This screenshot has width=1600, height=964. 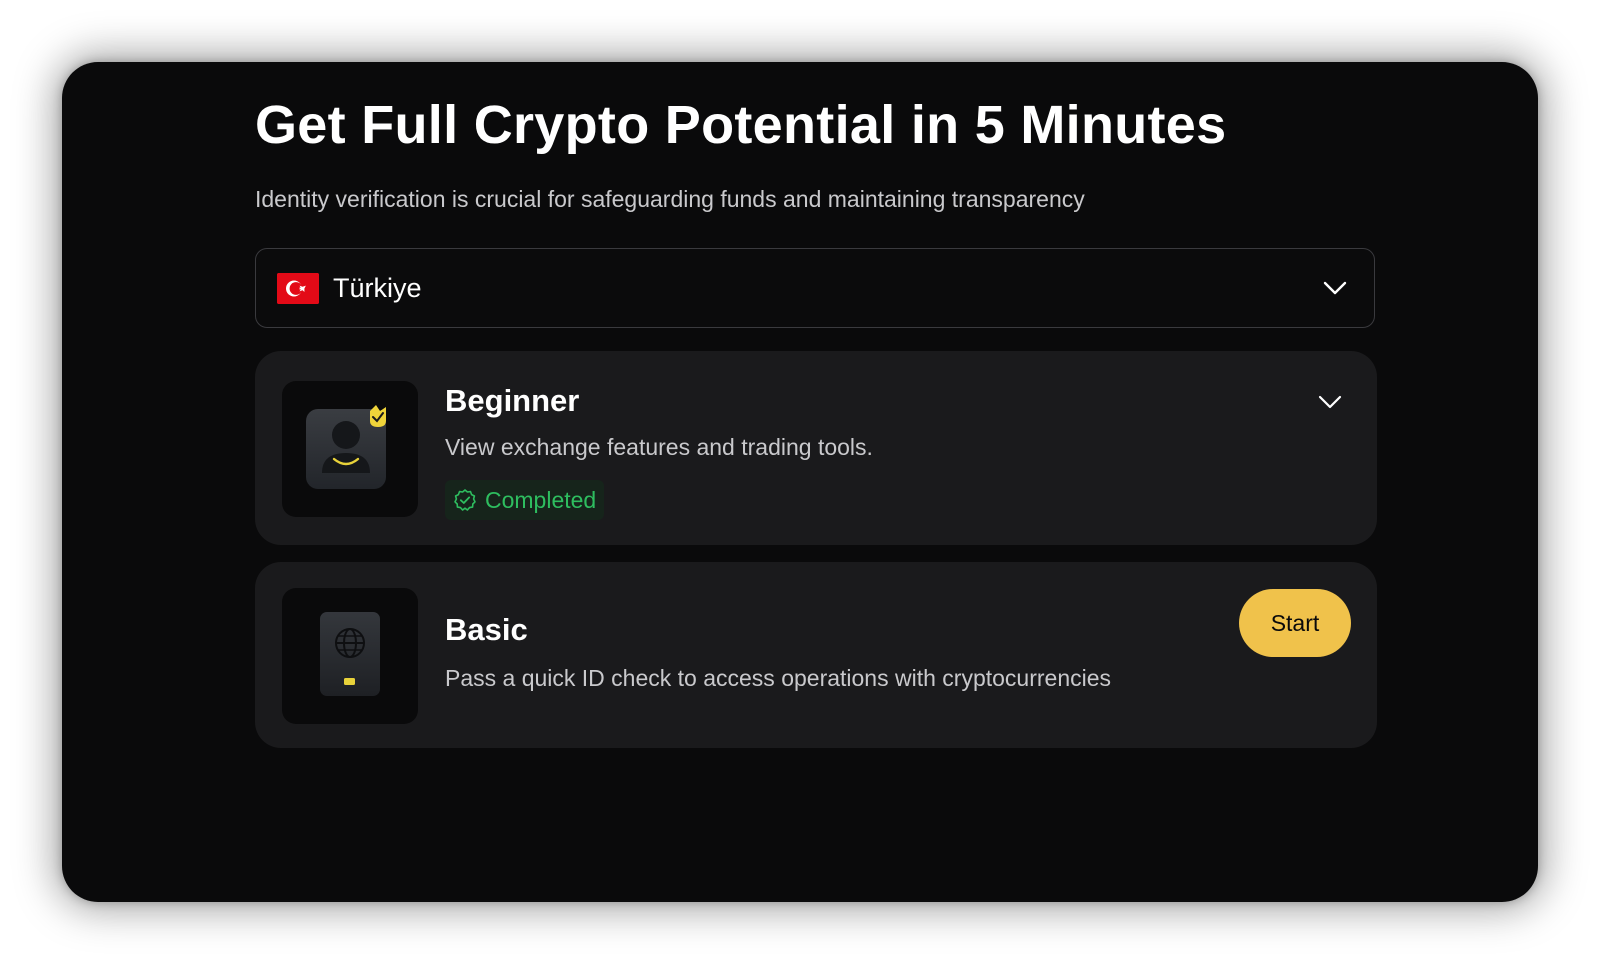 I want to click on country-select-value: Türkiye, so click(x=377, y=288).